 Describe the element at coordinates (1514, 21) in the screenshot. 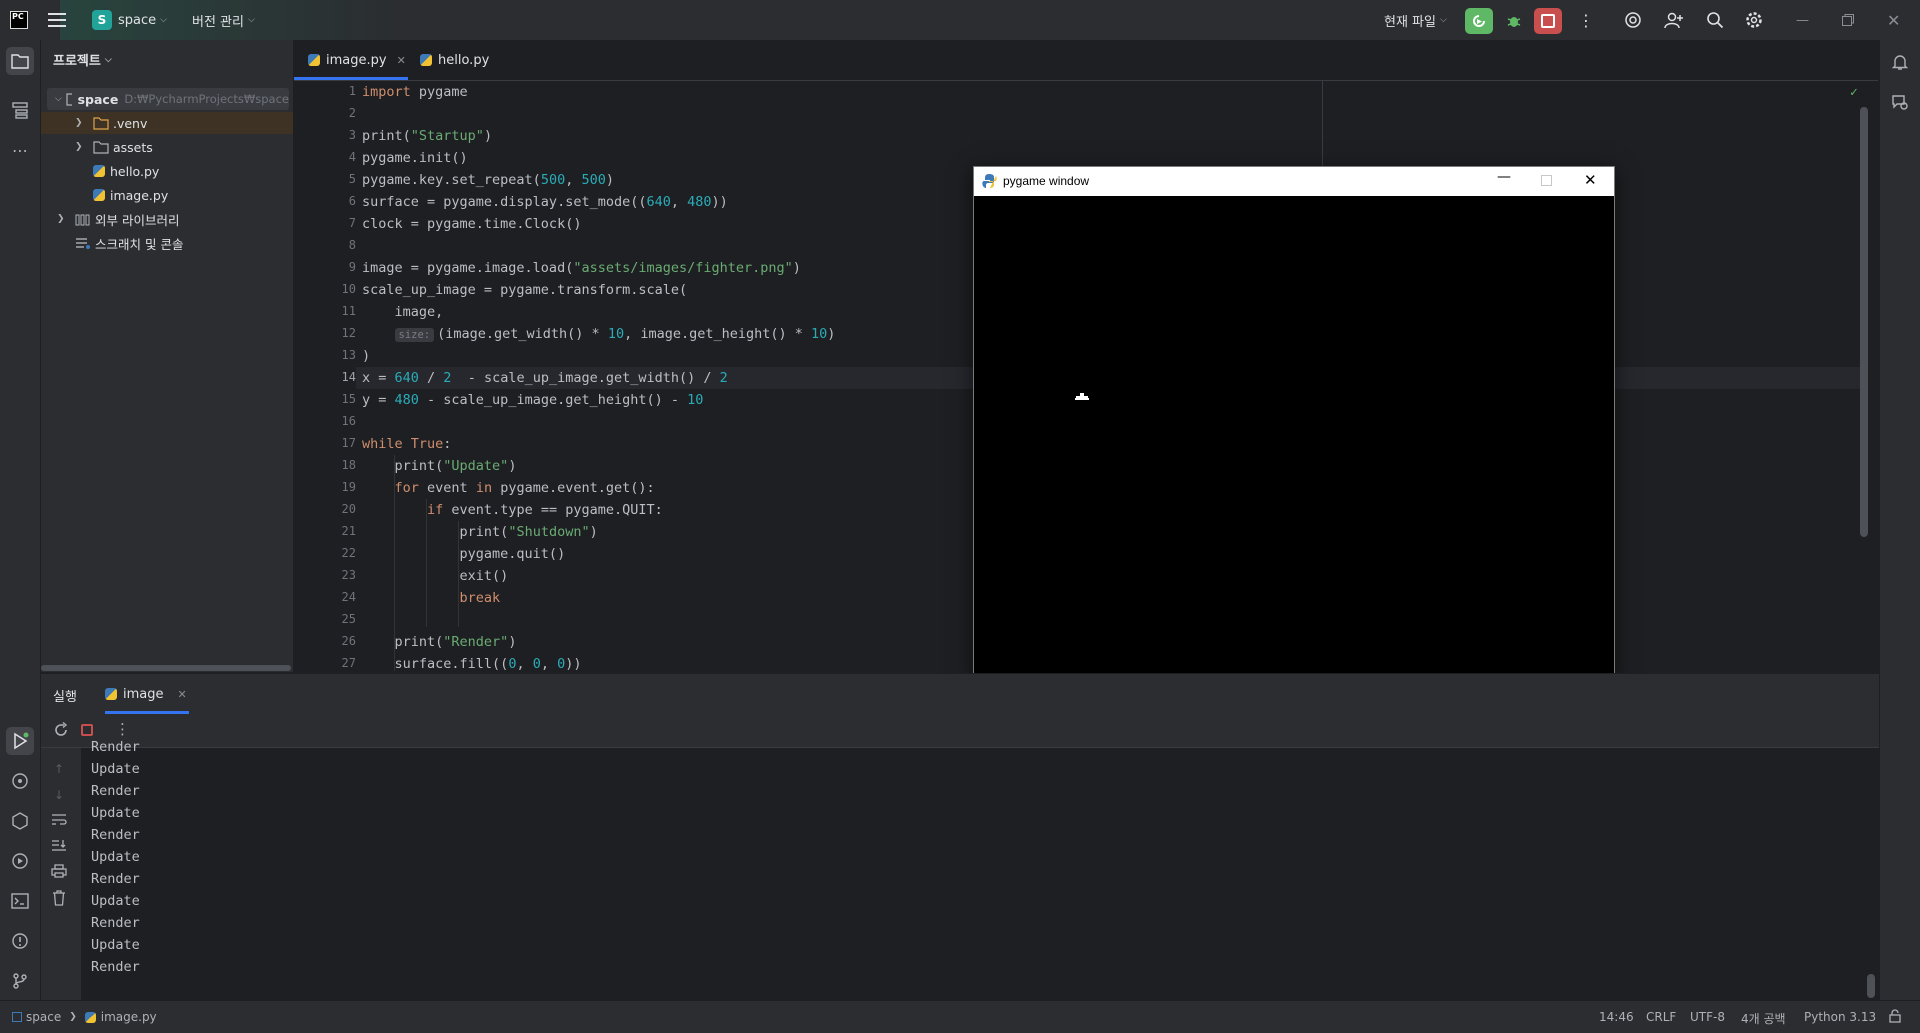

I see `debug-button` at that location.